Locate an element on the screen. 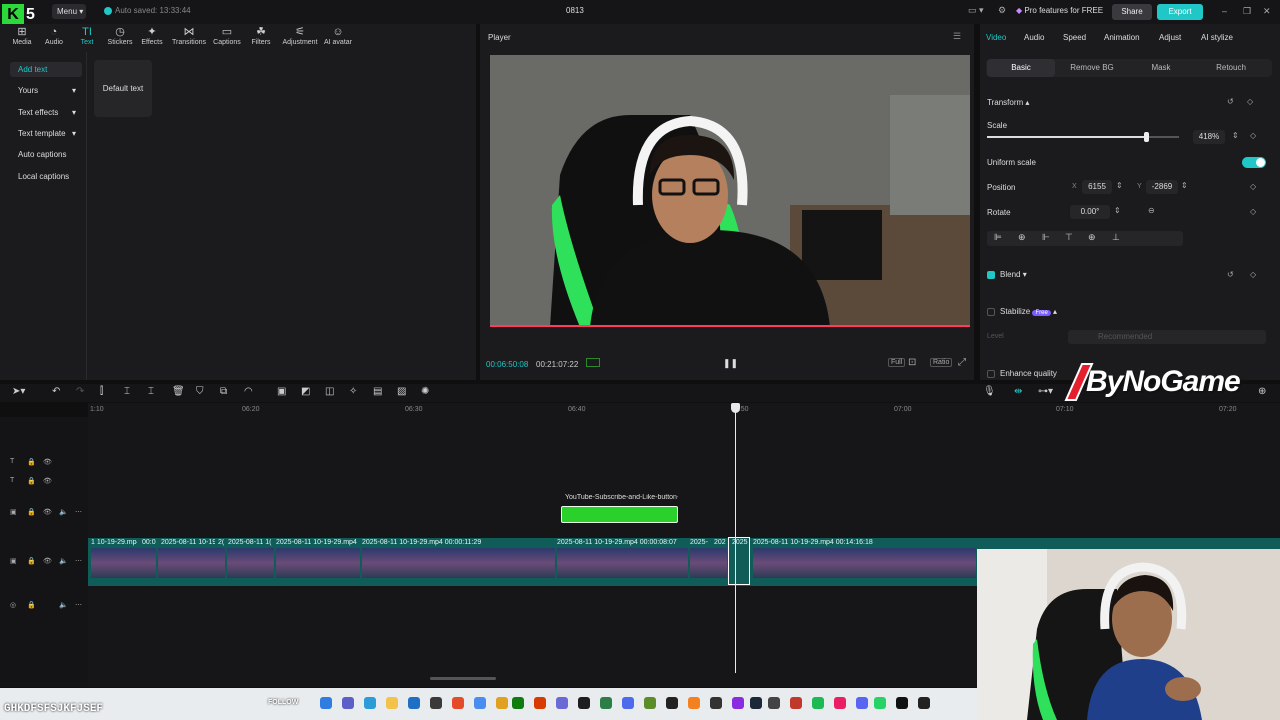  copilot-icon is located at coordinates (326, 703).